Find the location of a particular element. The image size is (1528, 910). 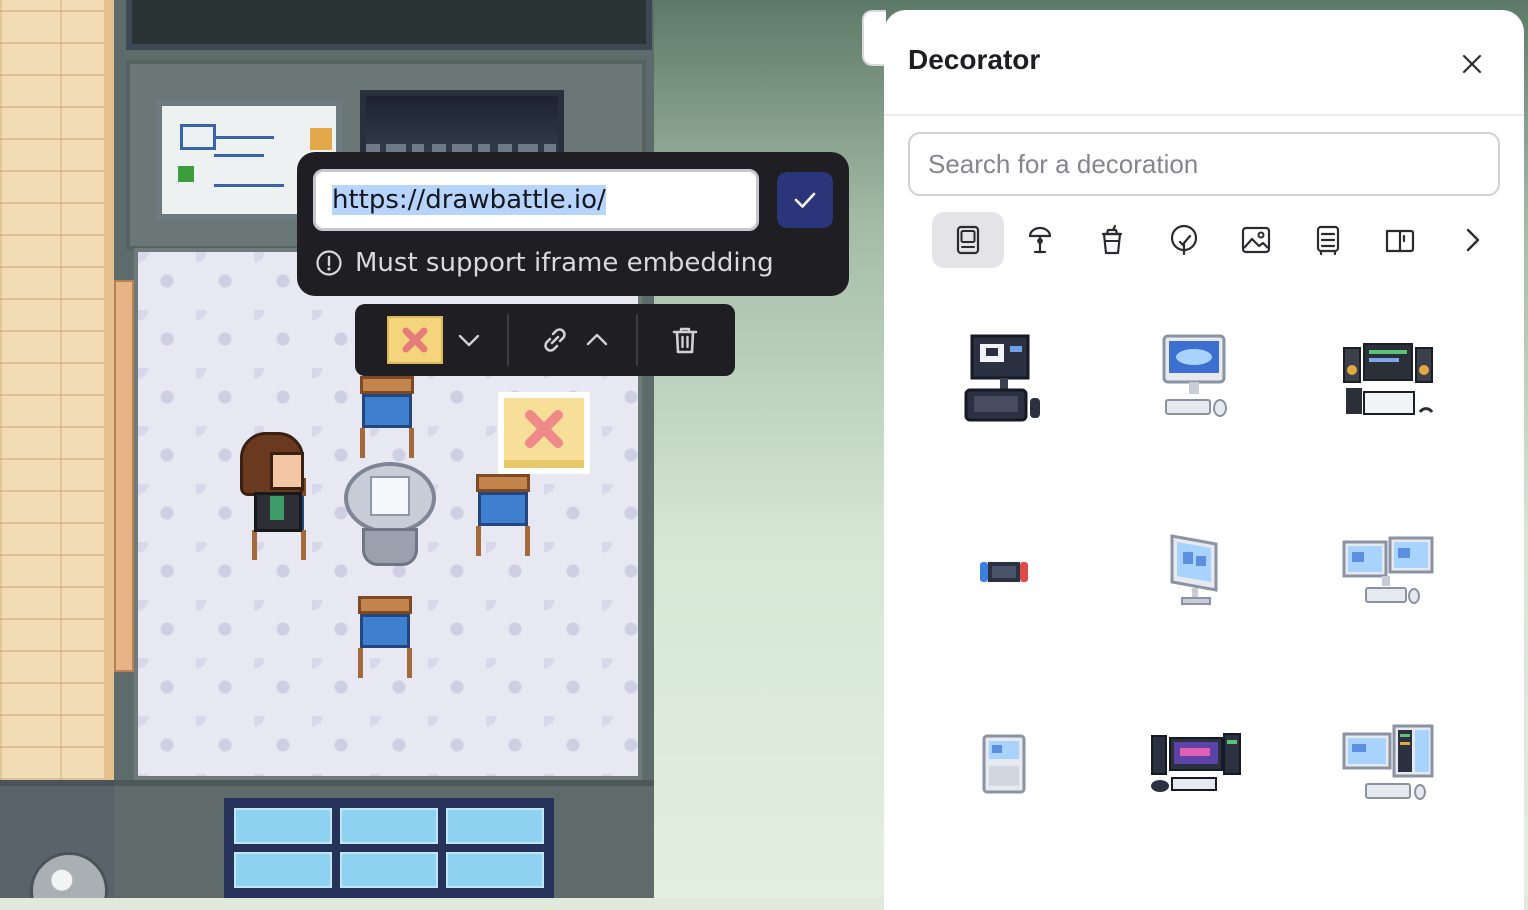

gaming-setup-icon is located at coordinates (1196, 762).